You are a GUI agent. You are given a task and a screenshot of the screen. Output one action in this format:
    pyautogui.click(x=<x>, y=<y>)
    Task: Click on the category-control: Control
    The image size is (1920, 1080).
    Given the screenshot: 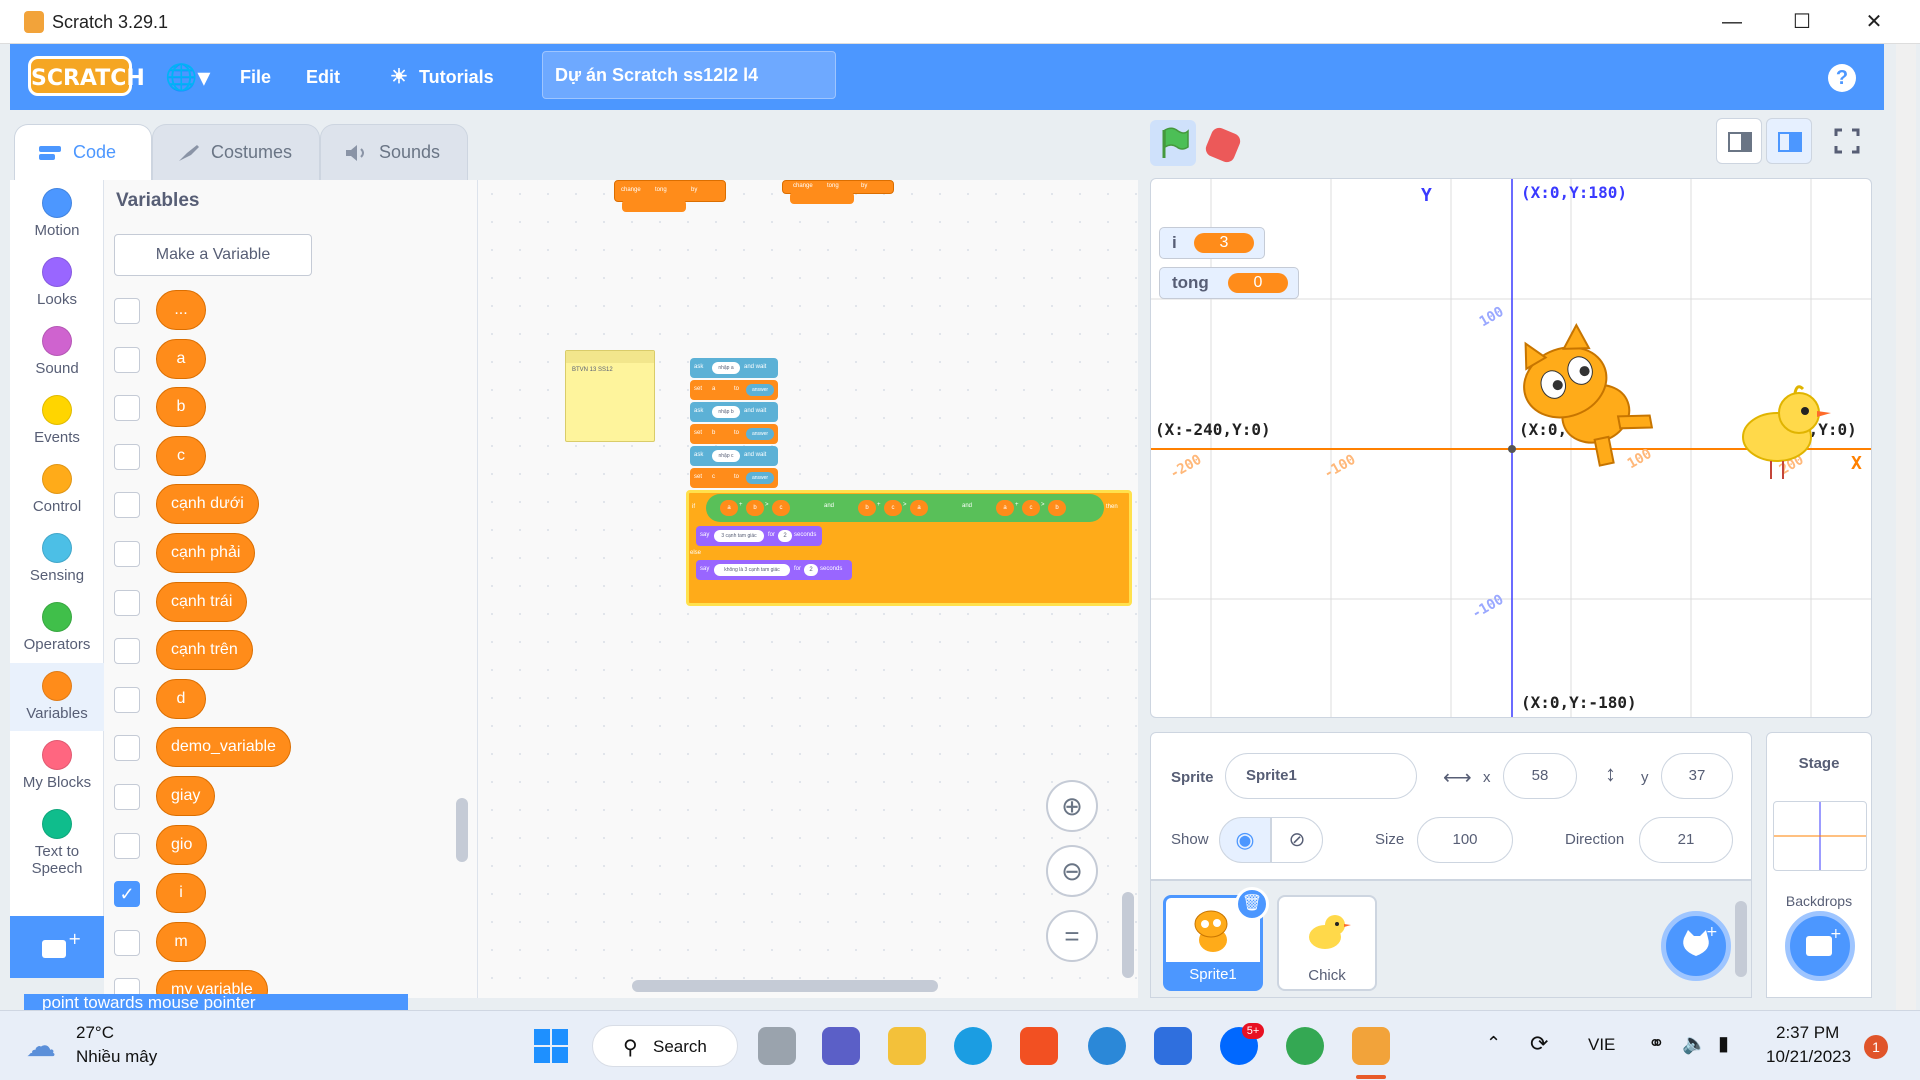 What is the action you would take?
    pyautogui.click(x=57, y=490)
    